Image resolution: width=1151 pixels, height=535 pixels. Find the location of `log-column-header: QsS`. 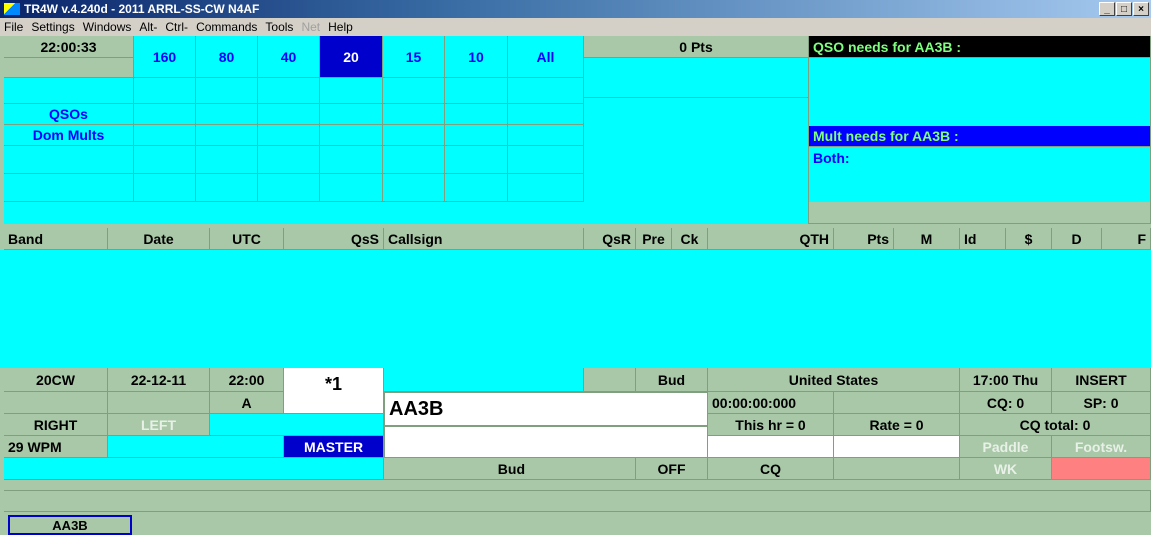

log-column-header: QsS is located at coordinates (334, 239).